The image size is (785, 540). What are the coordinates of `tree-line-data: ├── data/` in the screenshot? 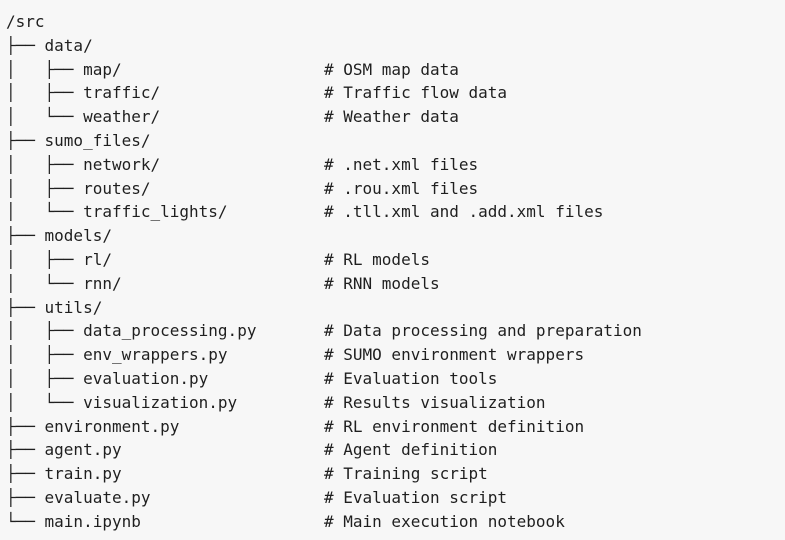 It's located at (395, 46).